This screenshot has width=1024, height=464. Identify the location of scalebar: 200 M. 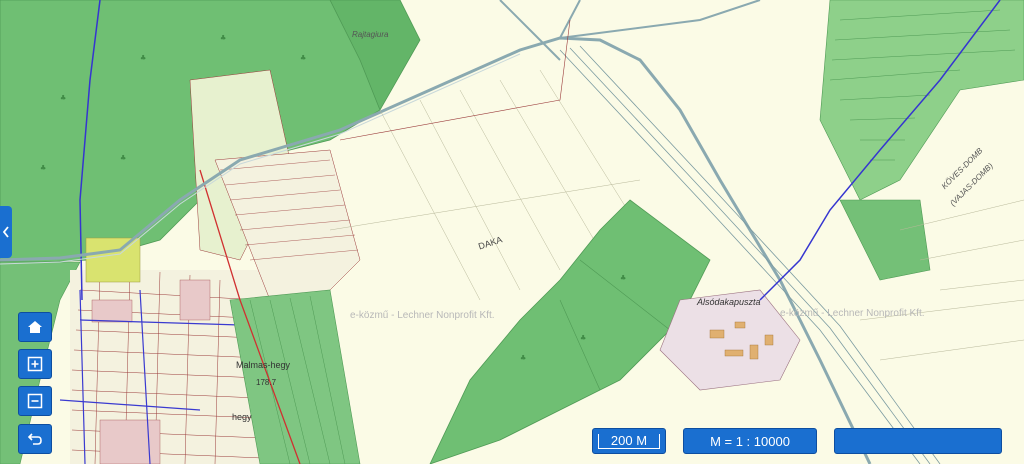
(629, 441).